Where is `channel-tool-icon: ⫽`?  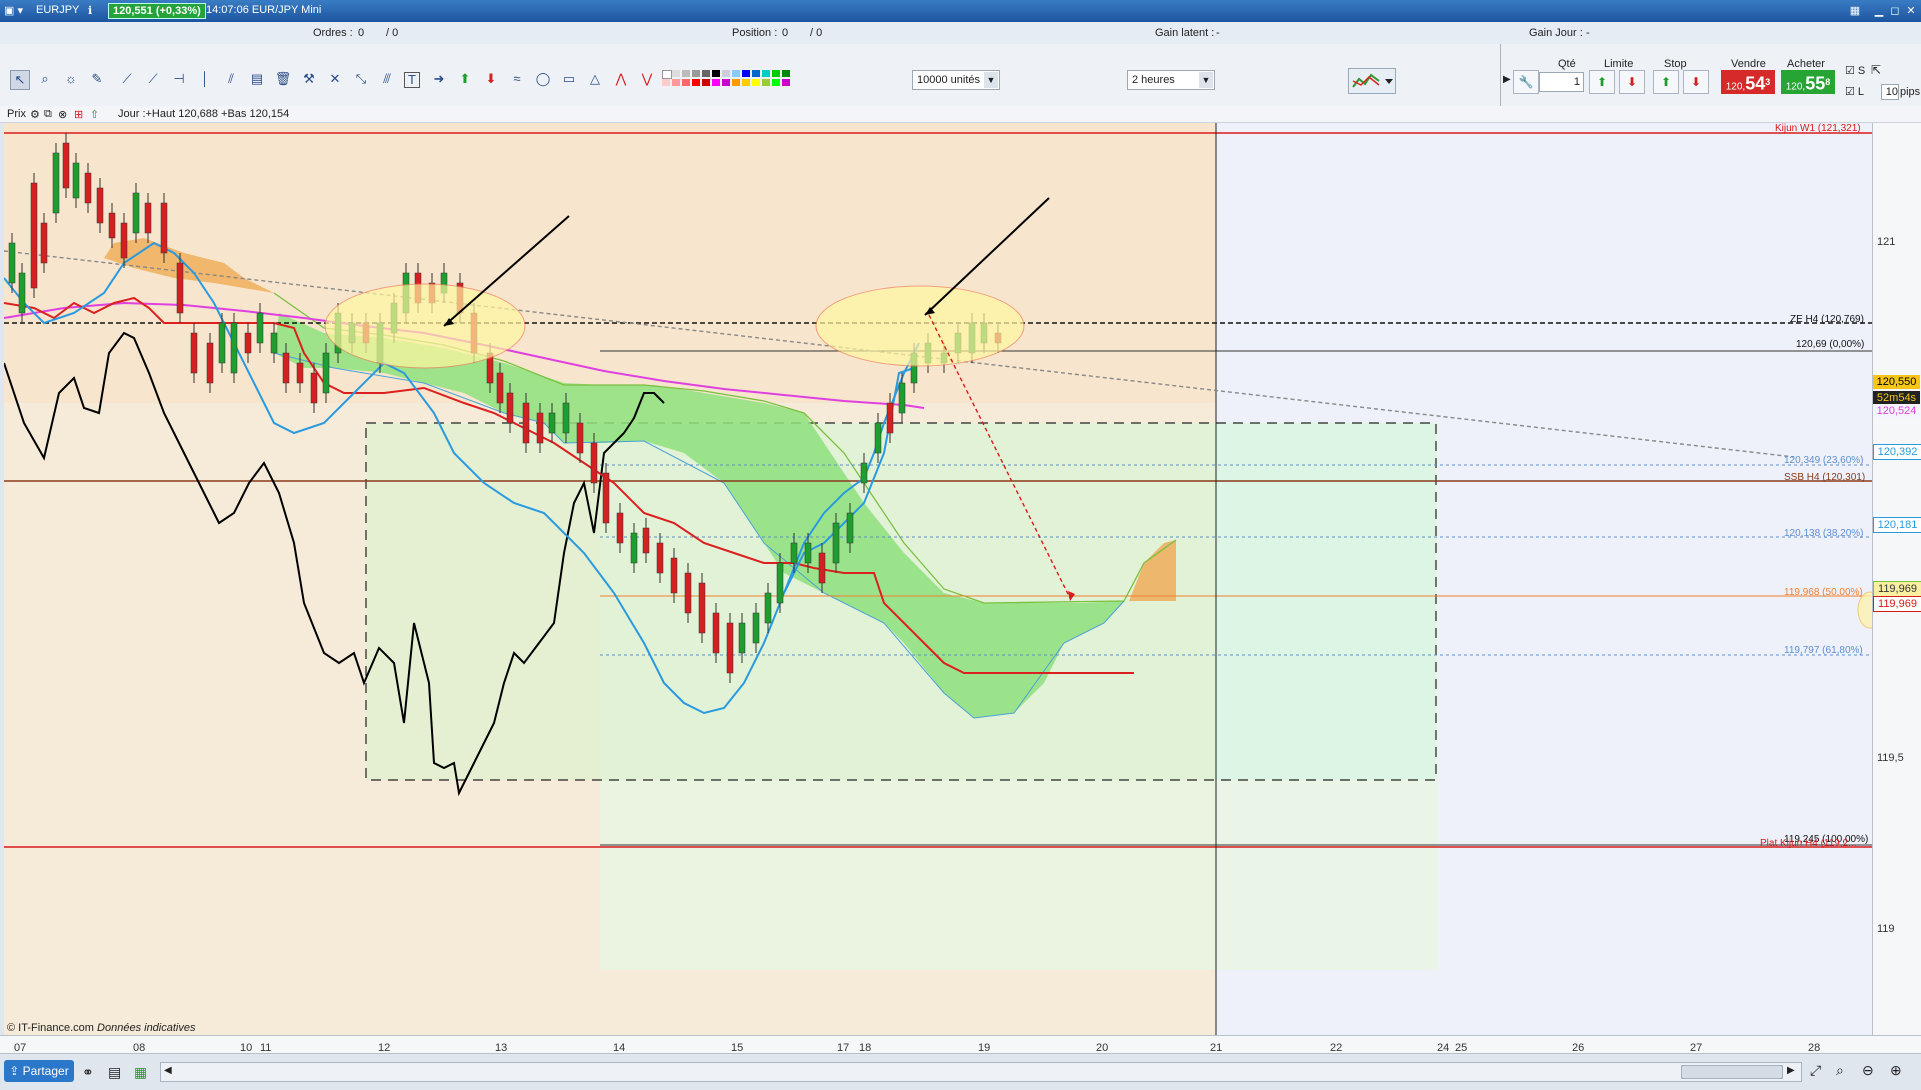 channel-tool-icon: ⫽ is located at coordinates (231, 79).